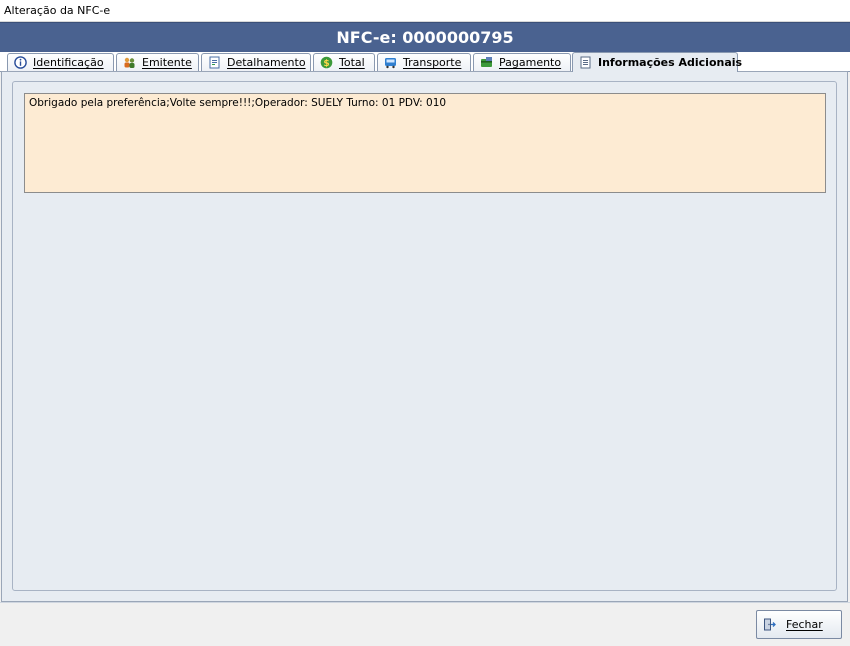 Image resolution: width=850 pixels, height=646 pixels. Describe the element at coordinates (68, 62) in the screenshot. I see `tab-label: Identificação` at that location.